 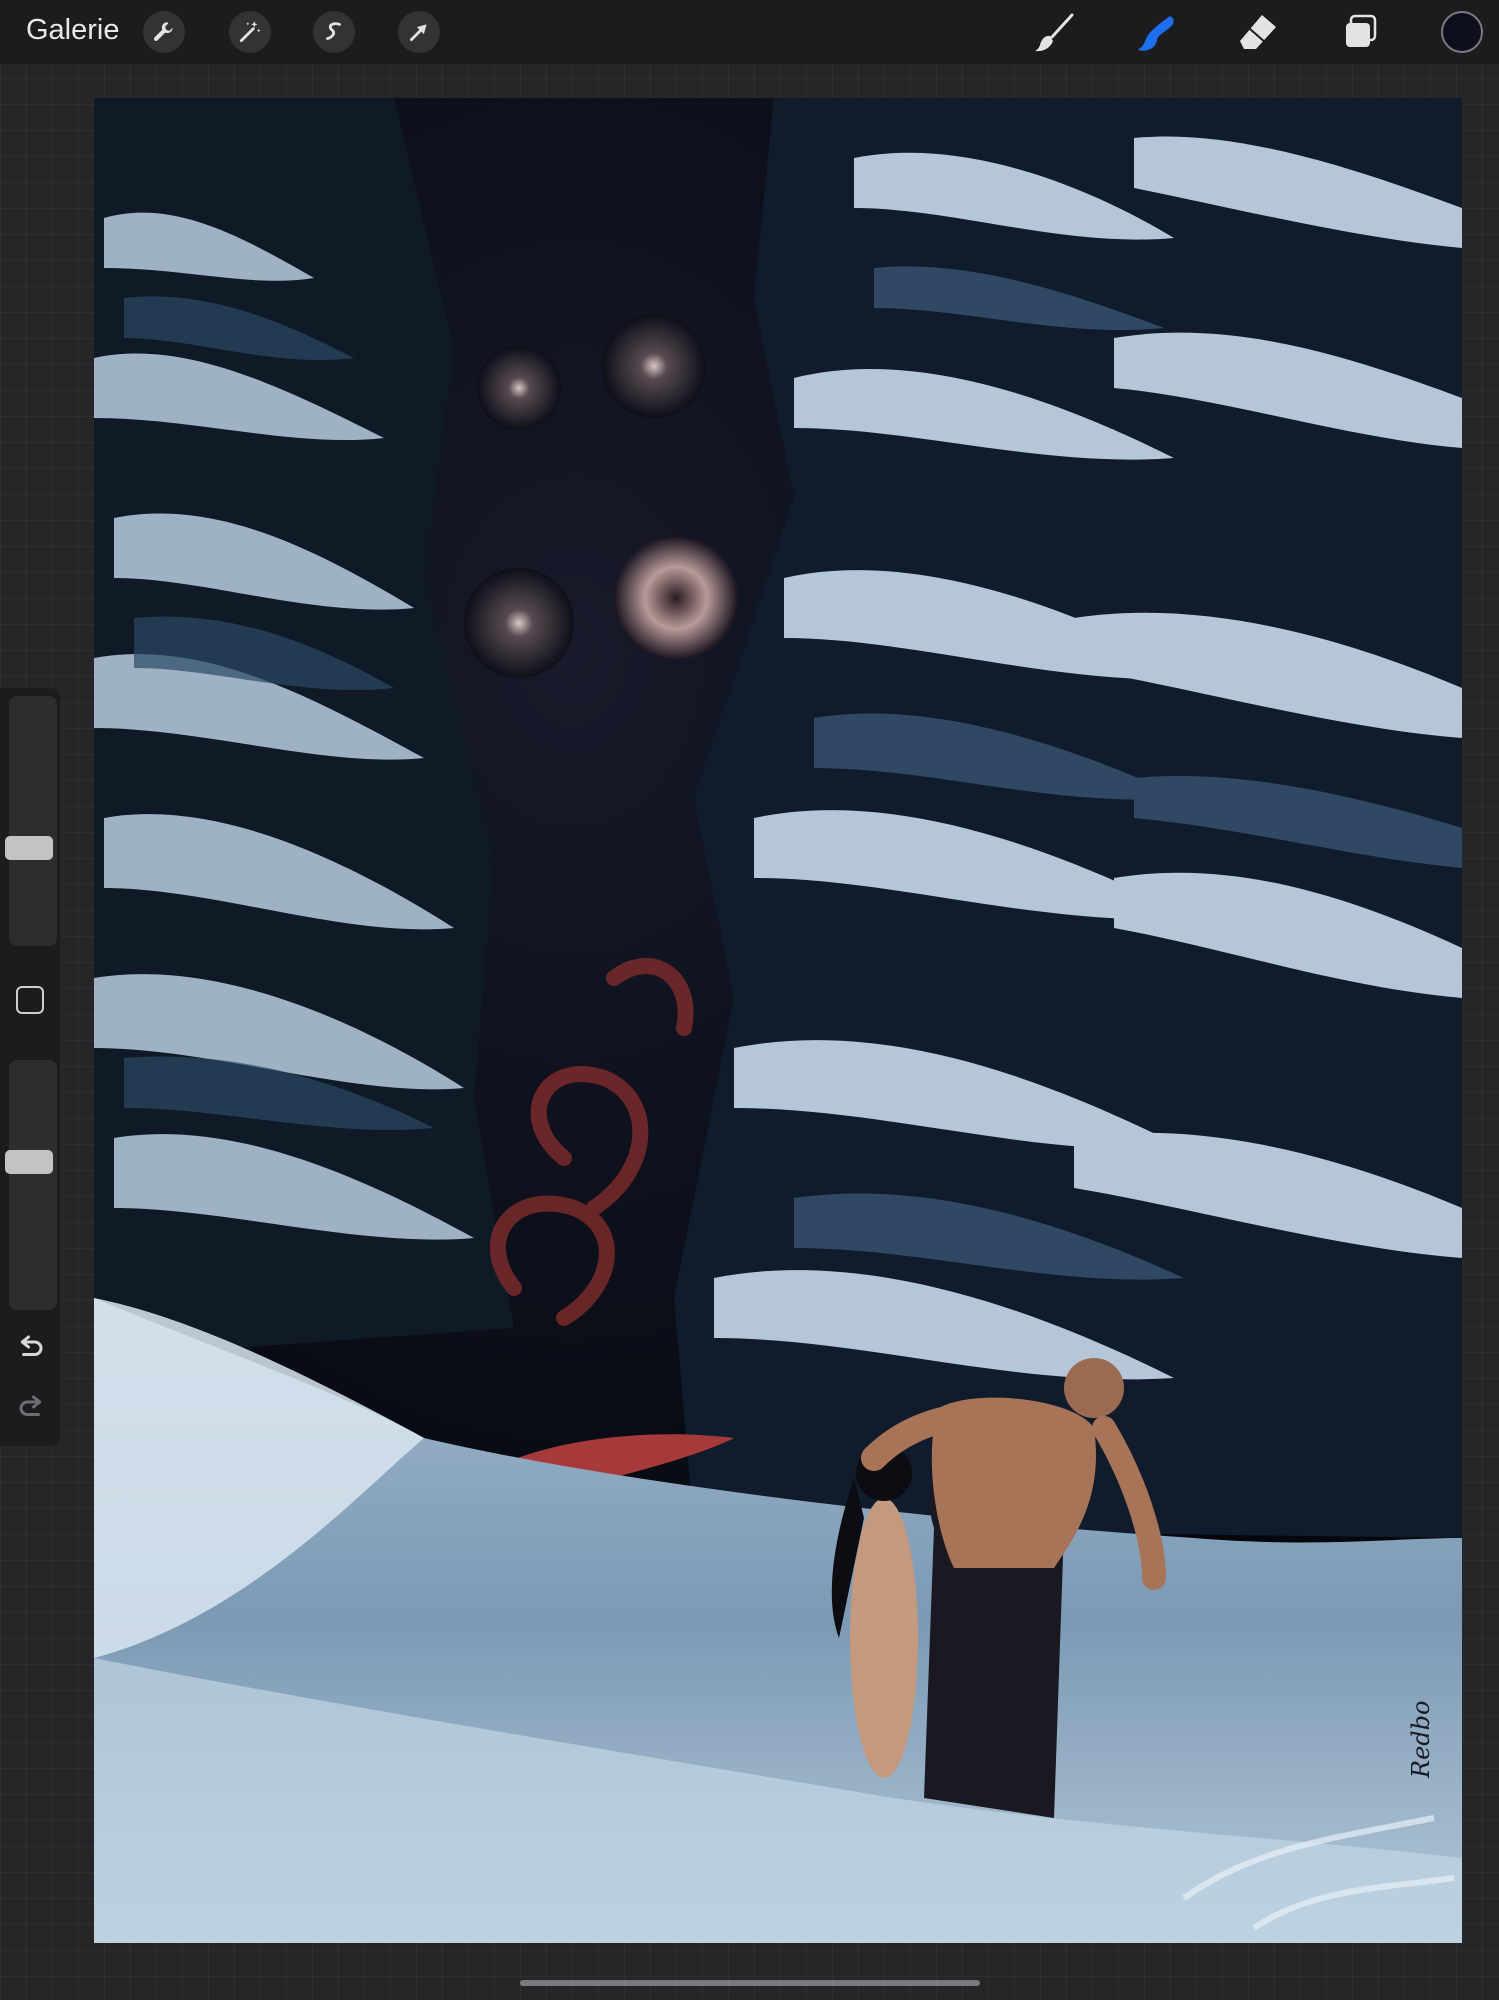 What do you see at coordinates (29, 848) in the screenshot?
I see `brush-size-thumb` at bounding box center [29, 848].